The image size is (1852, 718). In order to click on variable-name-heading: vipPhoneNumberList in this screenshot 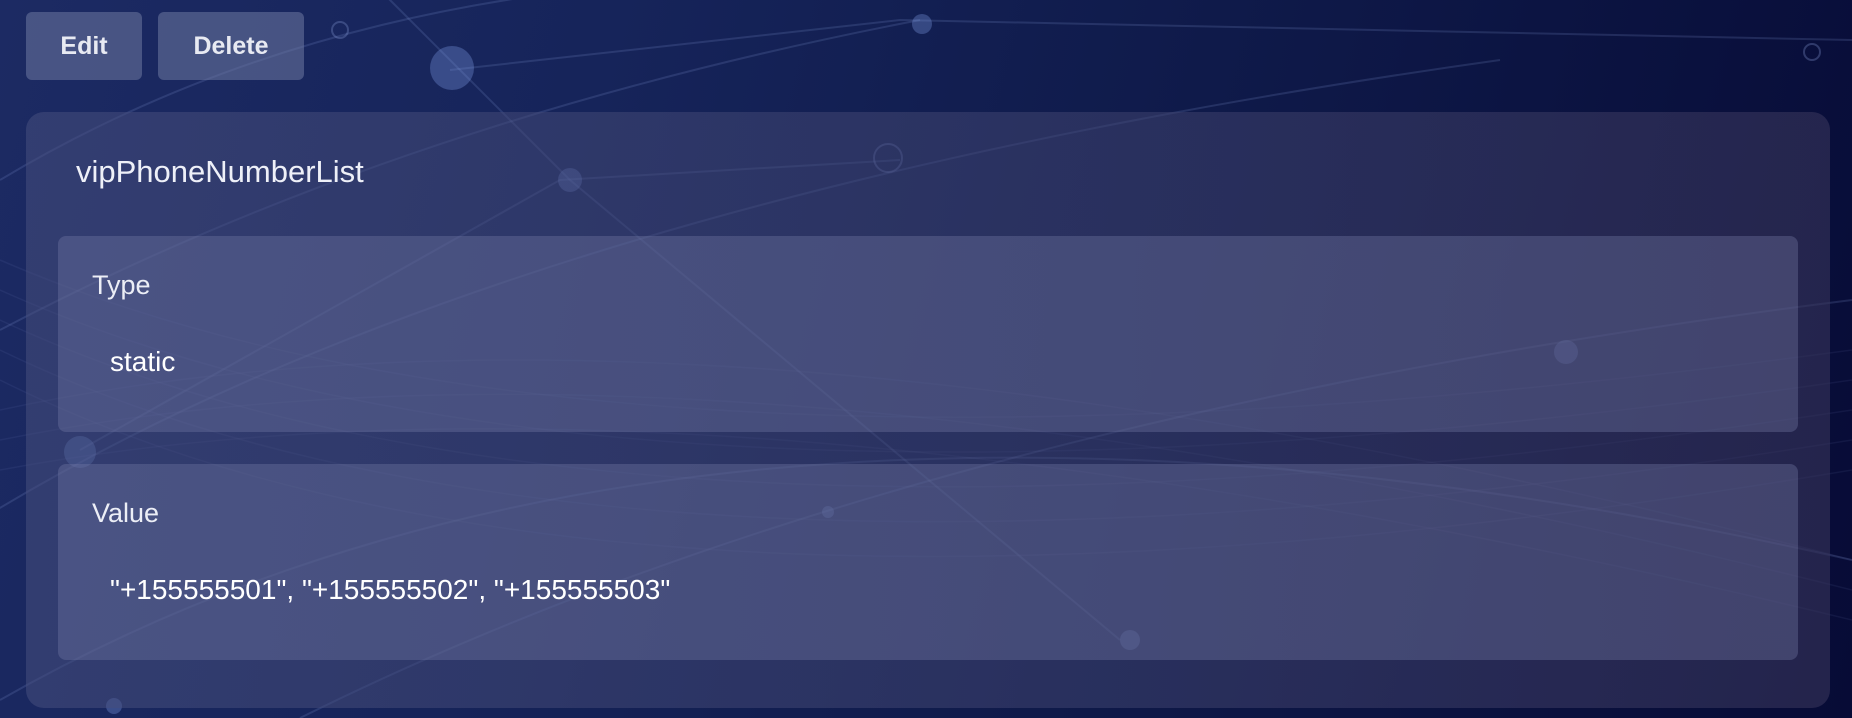, I will do `click(220, 171)`.